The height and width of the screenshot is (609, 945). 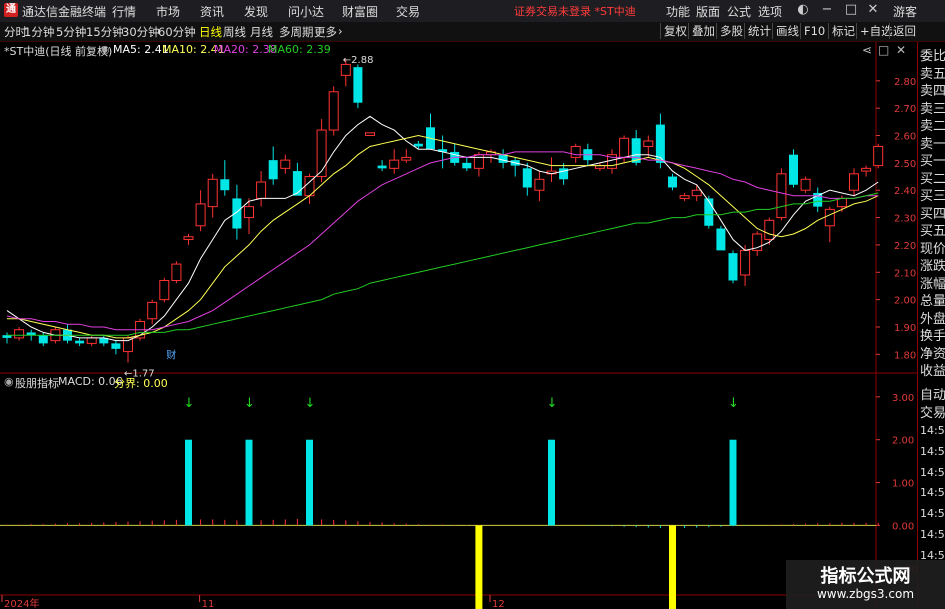 I want to click on side-panel-item: 净资, so click(x=932, y=354).